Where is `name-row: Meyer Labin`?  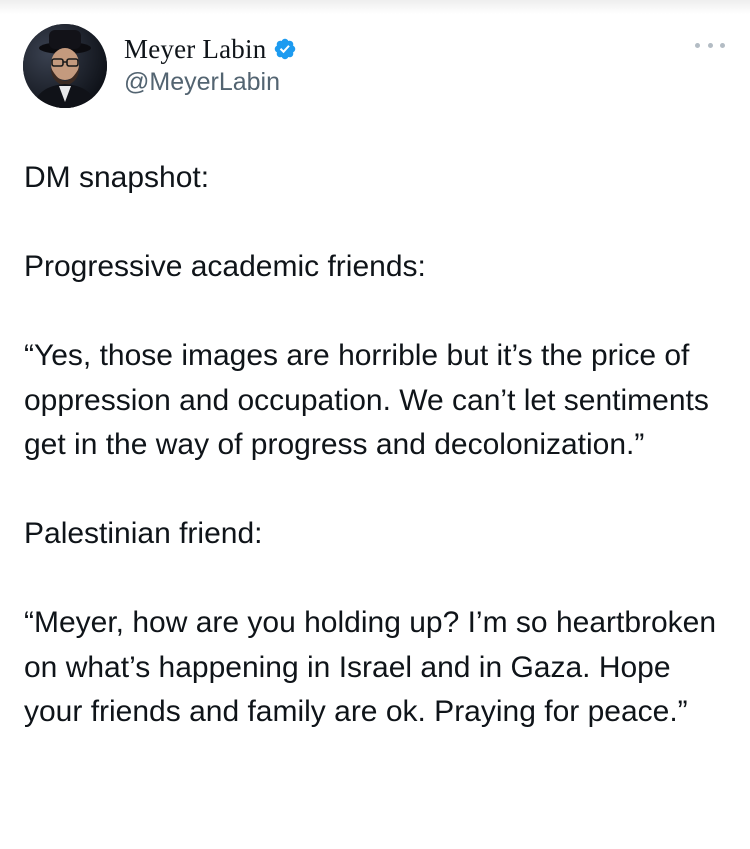 name-row: Meyer Labin is located at coordinates (210, 49).